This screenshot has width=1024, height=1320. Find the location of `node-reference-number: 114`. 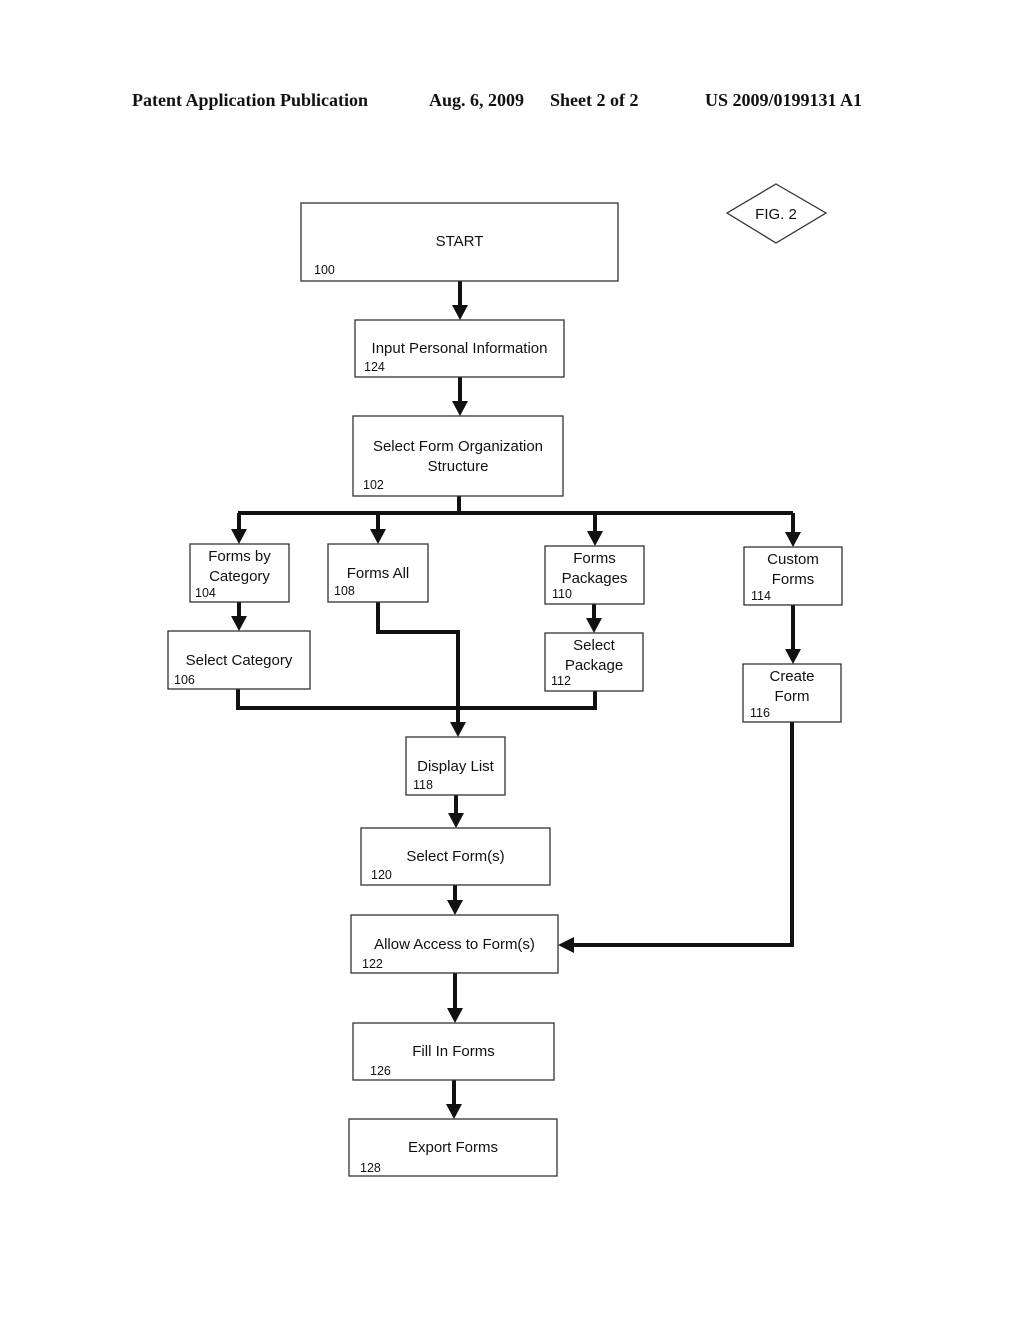

node-reference-number: 114 is located at coordinates (761, 596).